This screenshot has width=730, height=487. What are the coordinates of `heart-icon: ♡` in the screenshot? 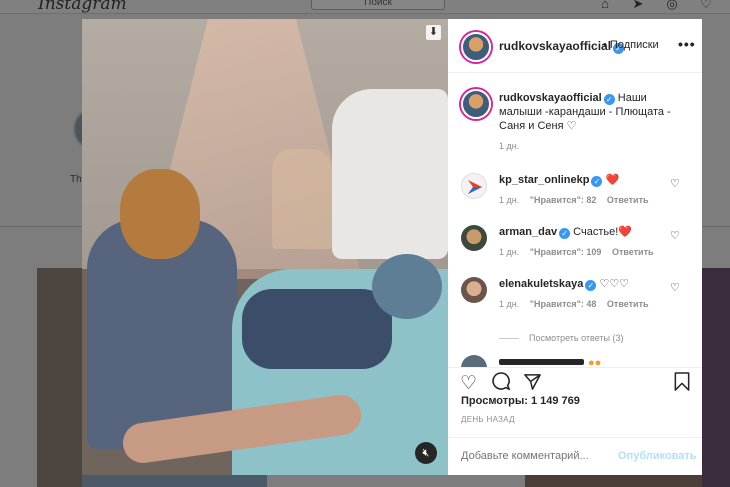 It's located at (468, 383).